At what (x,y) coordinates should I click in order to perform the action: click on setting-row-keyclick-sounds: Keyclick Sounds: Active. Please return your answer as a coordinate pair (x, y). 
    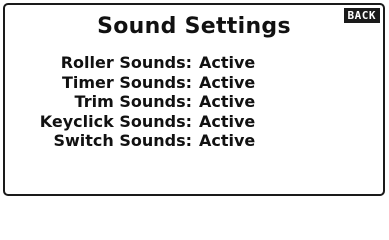
    Looking at the image, I should click on (194, 122).